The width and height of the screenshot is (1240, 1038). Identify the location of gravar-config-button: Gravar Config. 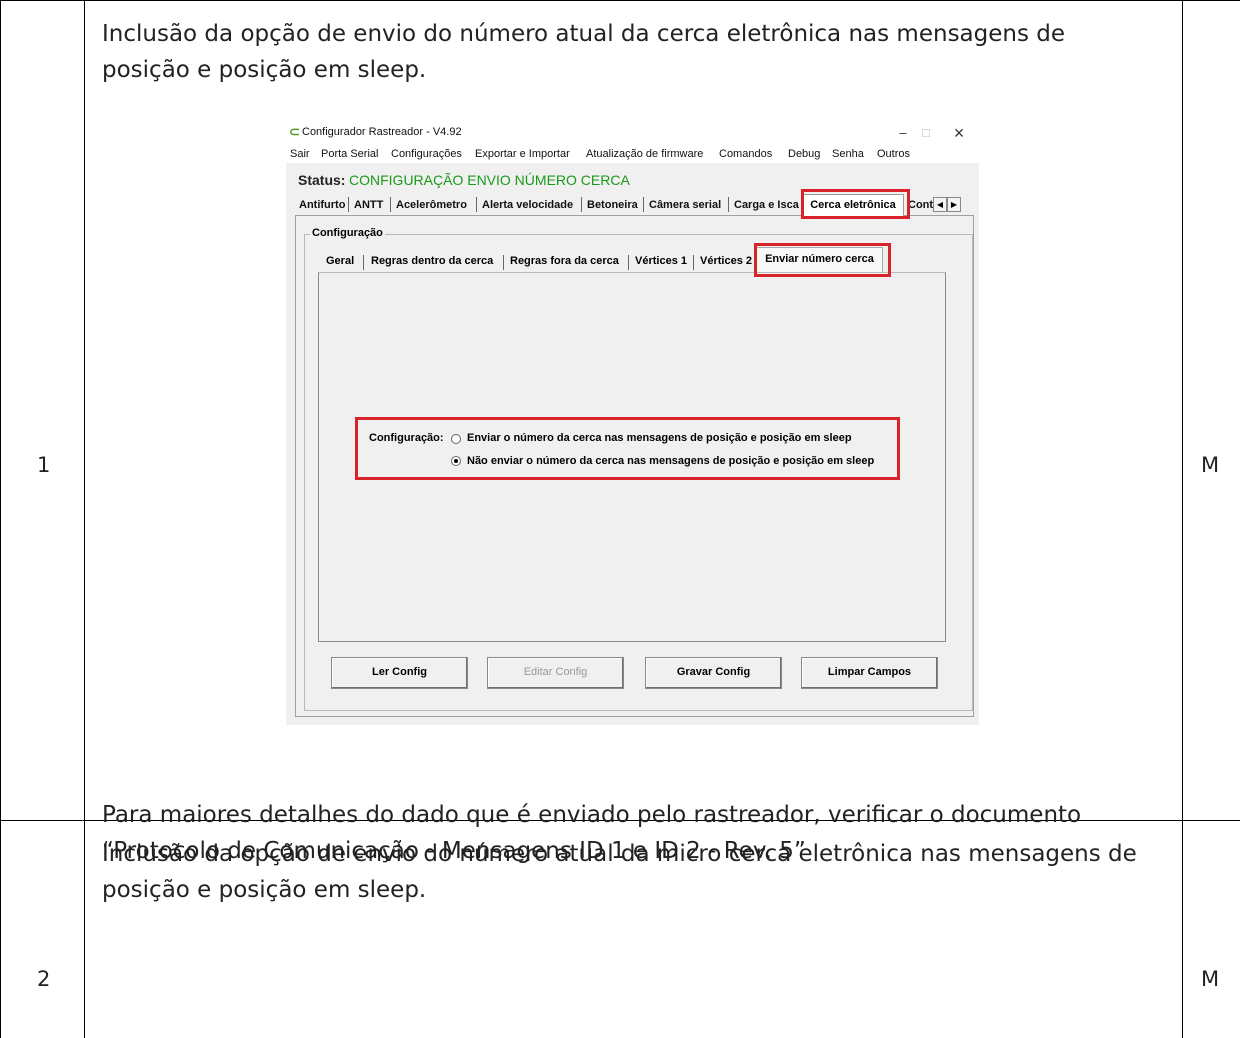
(713, 673).